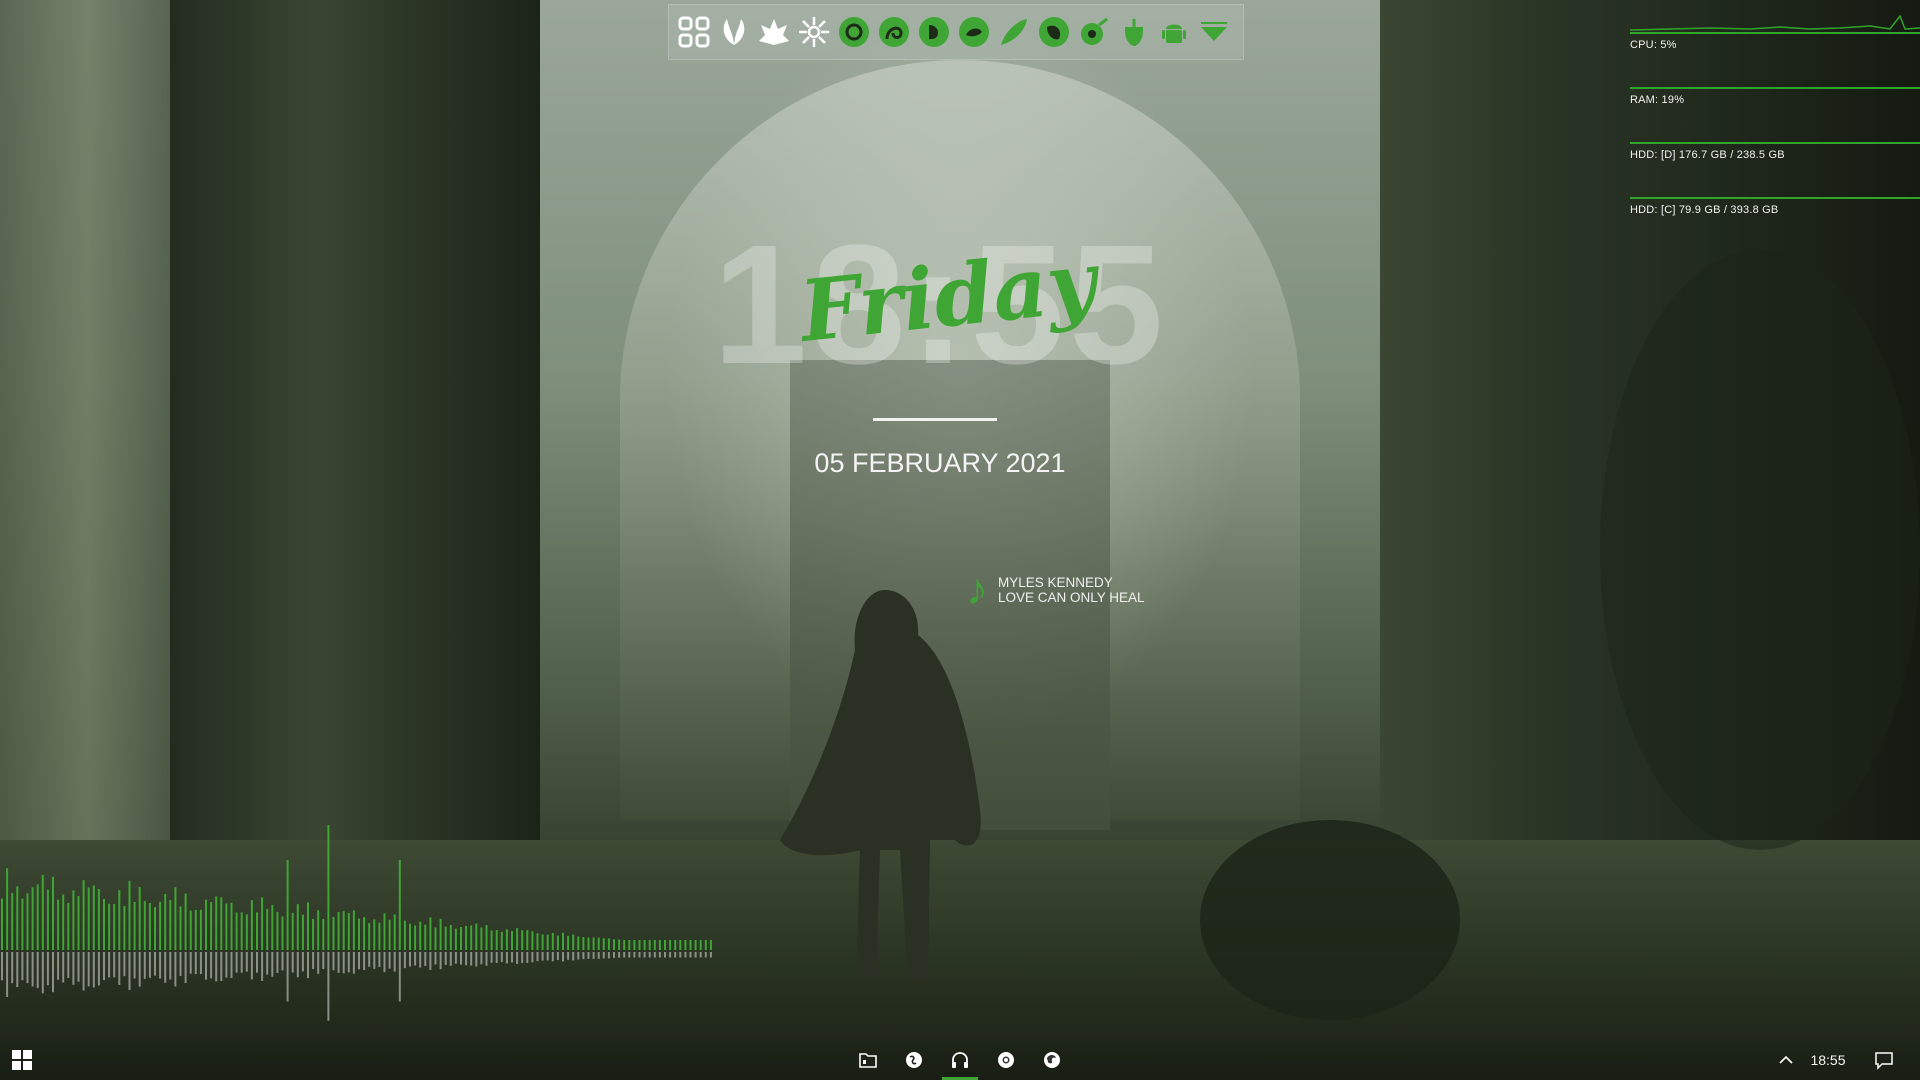  What do you see at coordinates (1054, 32) in the screenshot?
I see `leaf-cup-icon` at bounding box center [1054, 32].